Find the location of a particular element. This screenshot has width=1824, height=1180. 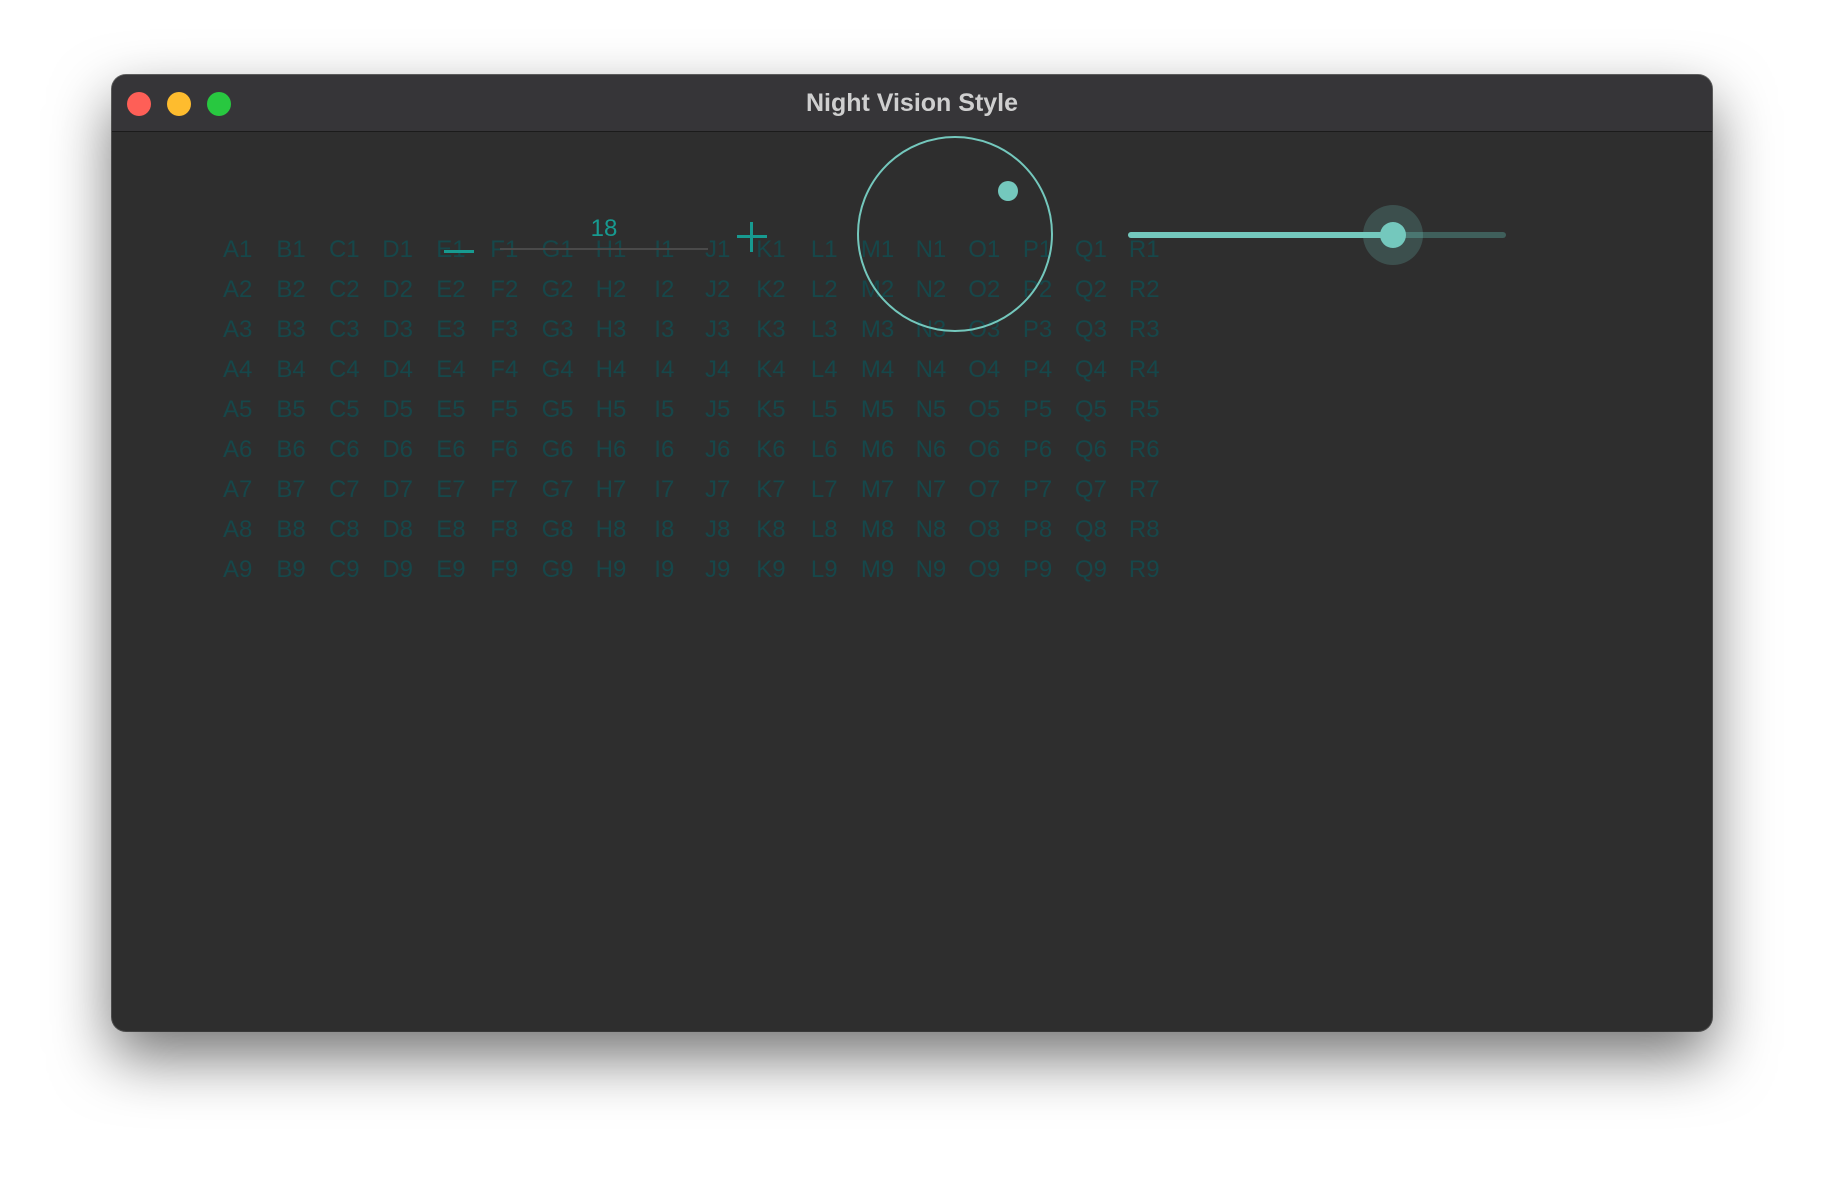

grid-cell: N7 is located at coordinates (931, 489).